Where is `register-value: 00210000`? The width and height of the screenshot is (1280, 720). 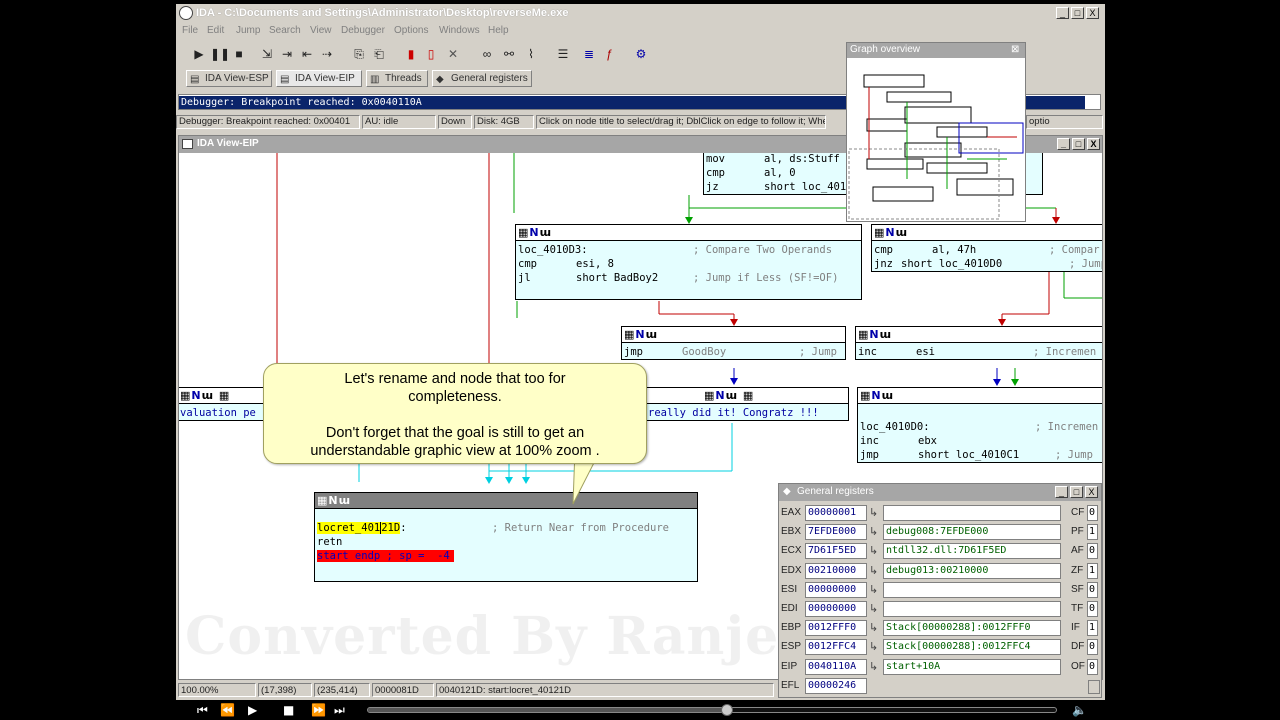
register-value: 00210000 is located at coordinates (836, 570).